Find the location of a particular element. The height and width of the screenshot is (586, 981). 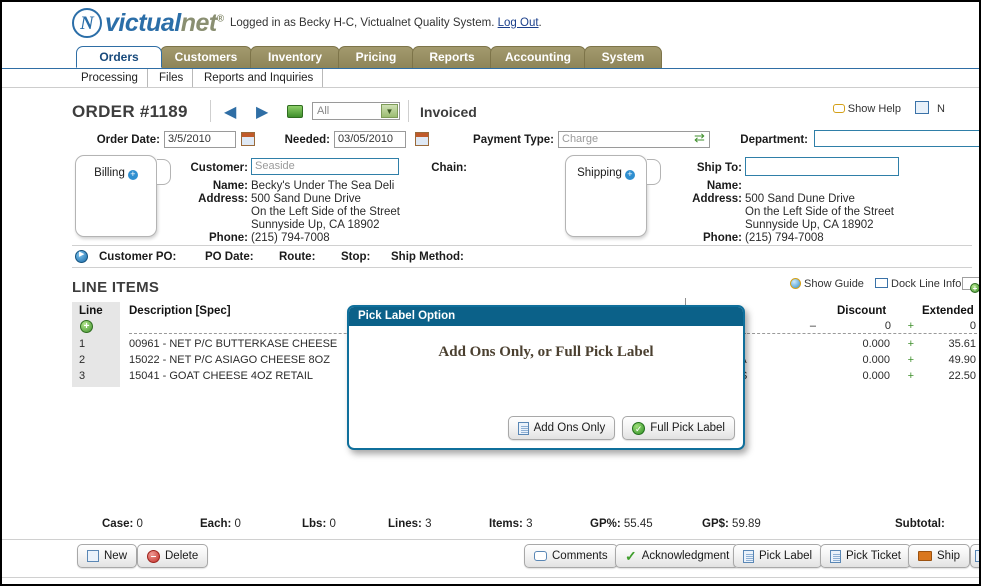

billing-phone-label: Phone: is located at coordinates (228, 238).